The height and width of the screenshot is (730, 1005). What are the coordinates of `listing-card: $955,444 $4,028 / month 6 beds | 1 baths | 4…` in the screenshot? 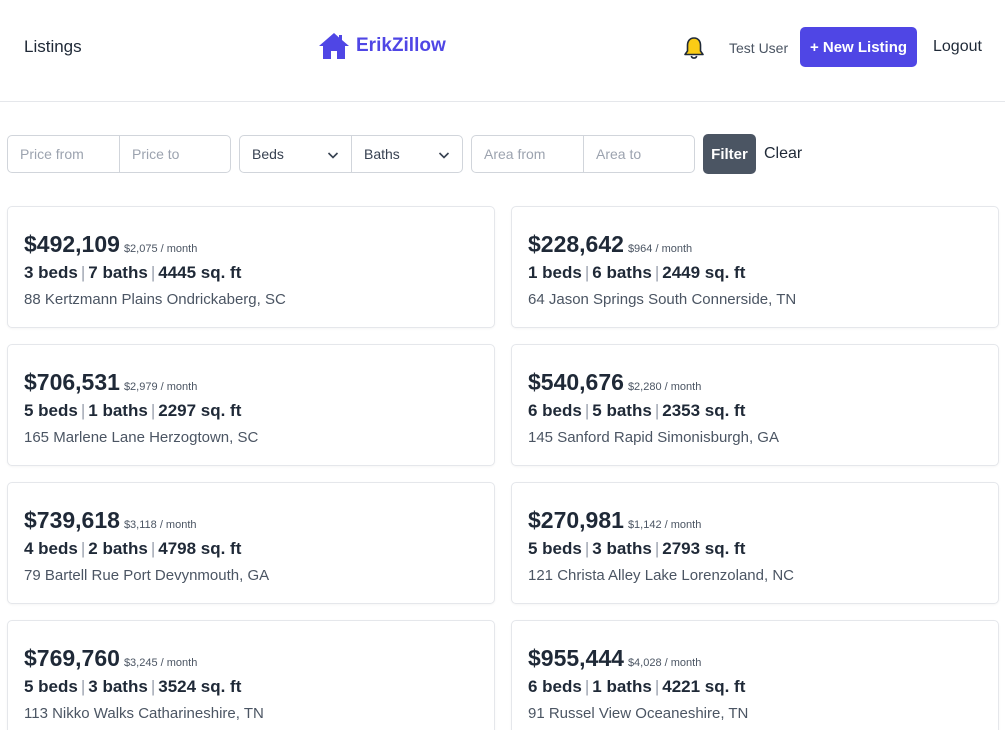 It's located at (755, 675).